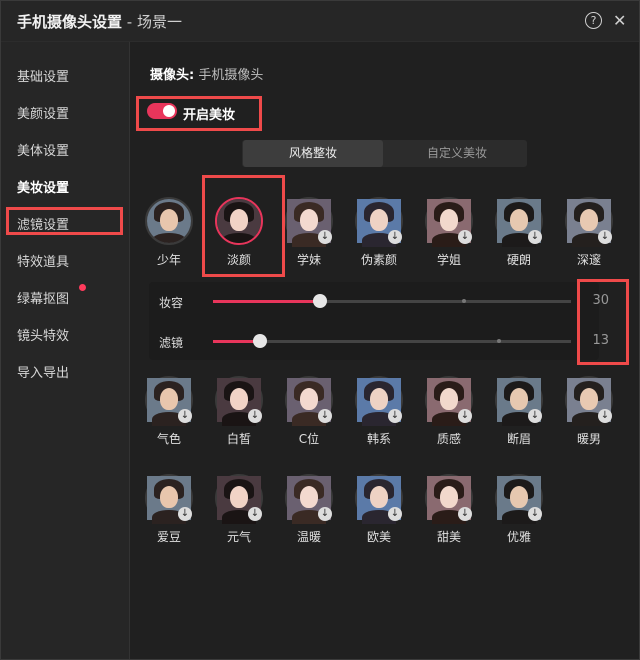  What do you see at coordinates (171, 303) in the screenshot?
I see `makeup-slider-label: 妆容` at bounding box center [171, 303].